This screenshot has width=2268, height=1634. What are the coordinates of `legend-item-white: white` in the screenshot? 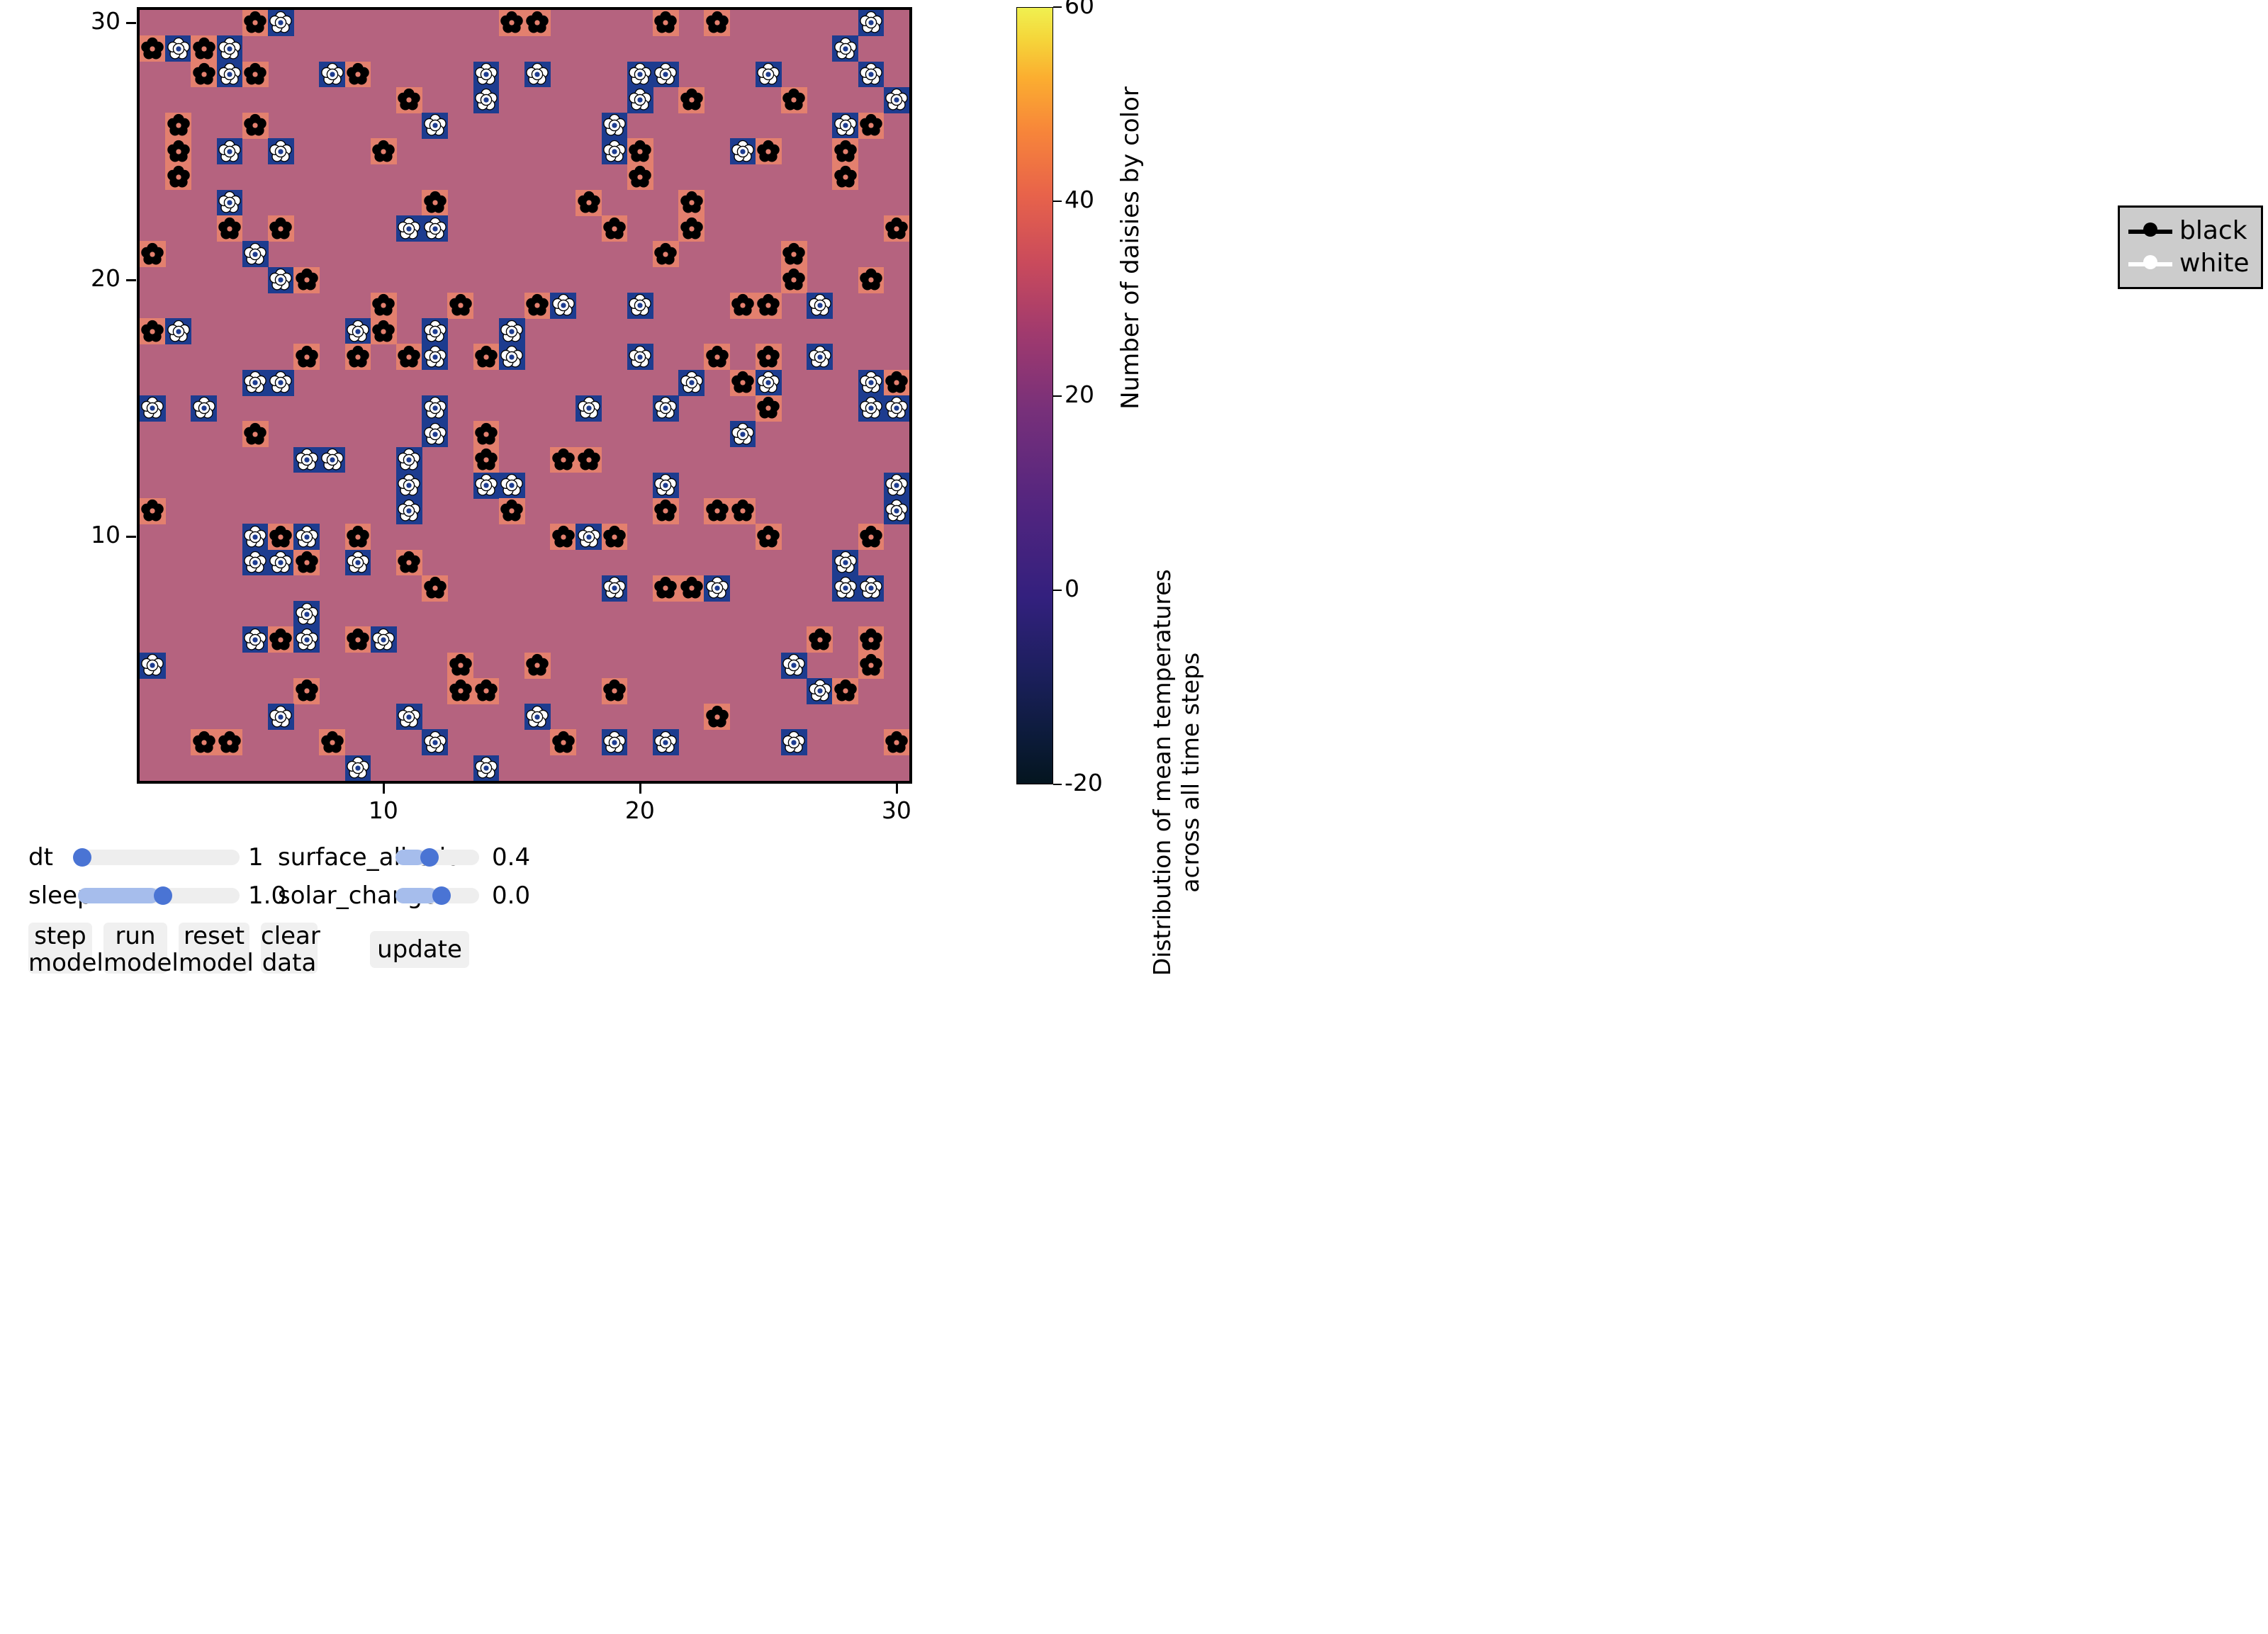 It's located at (2189, 263).